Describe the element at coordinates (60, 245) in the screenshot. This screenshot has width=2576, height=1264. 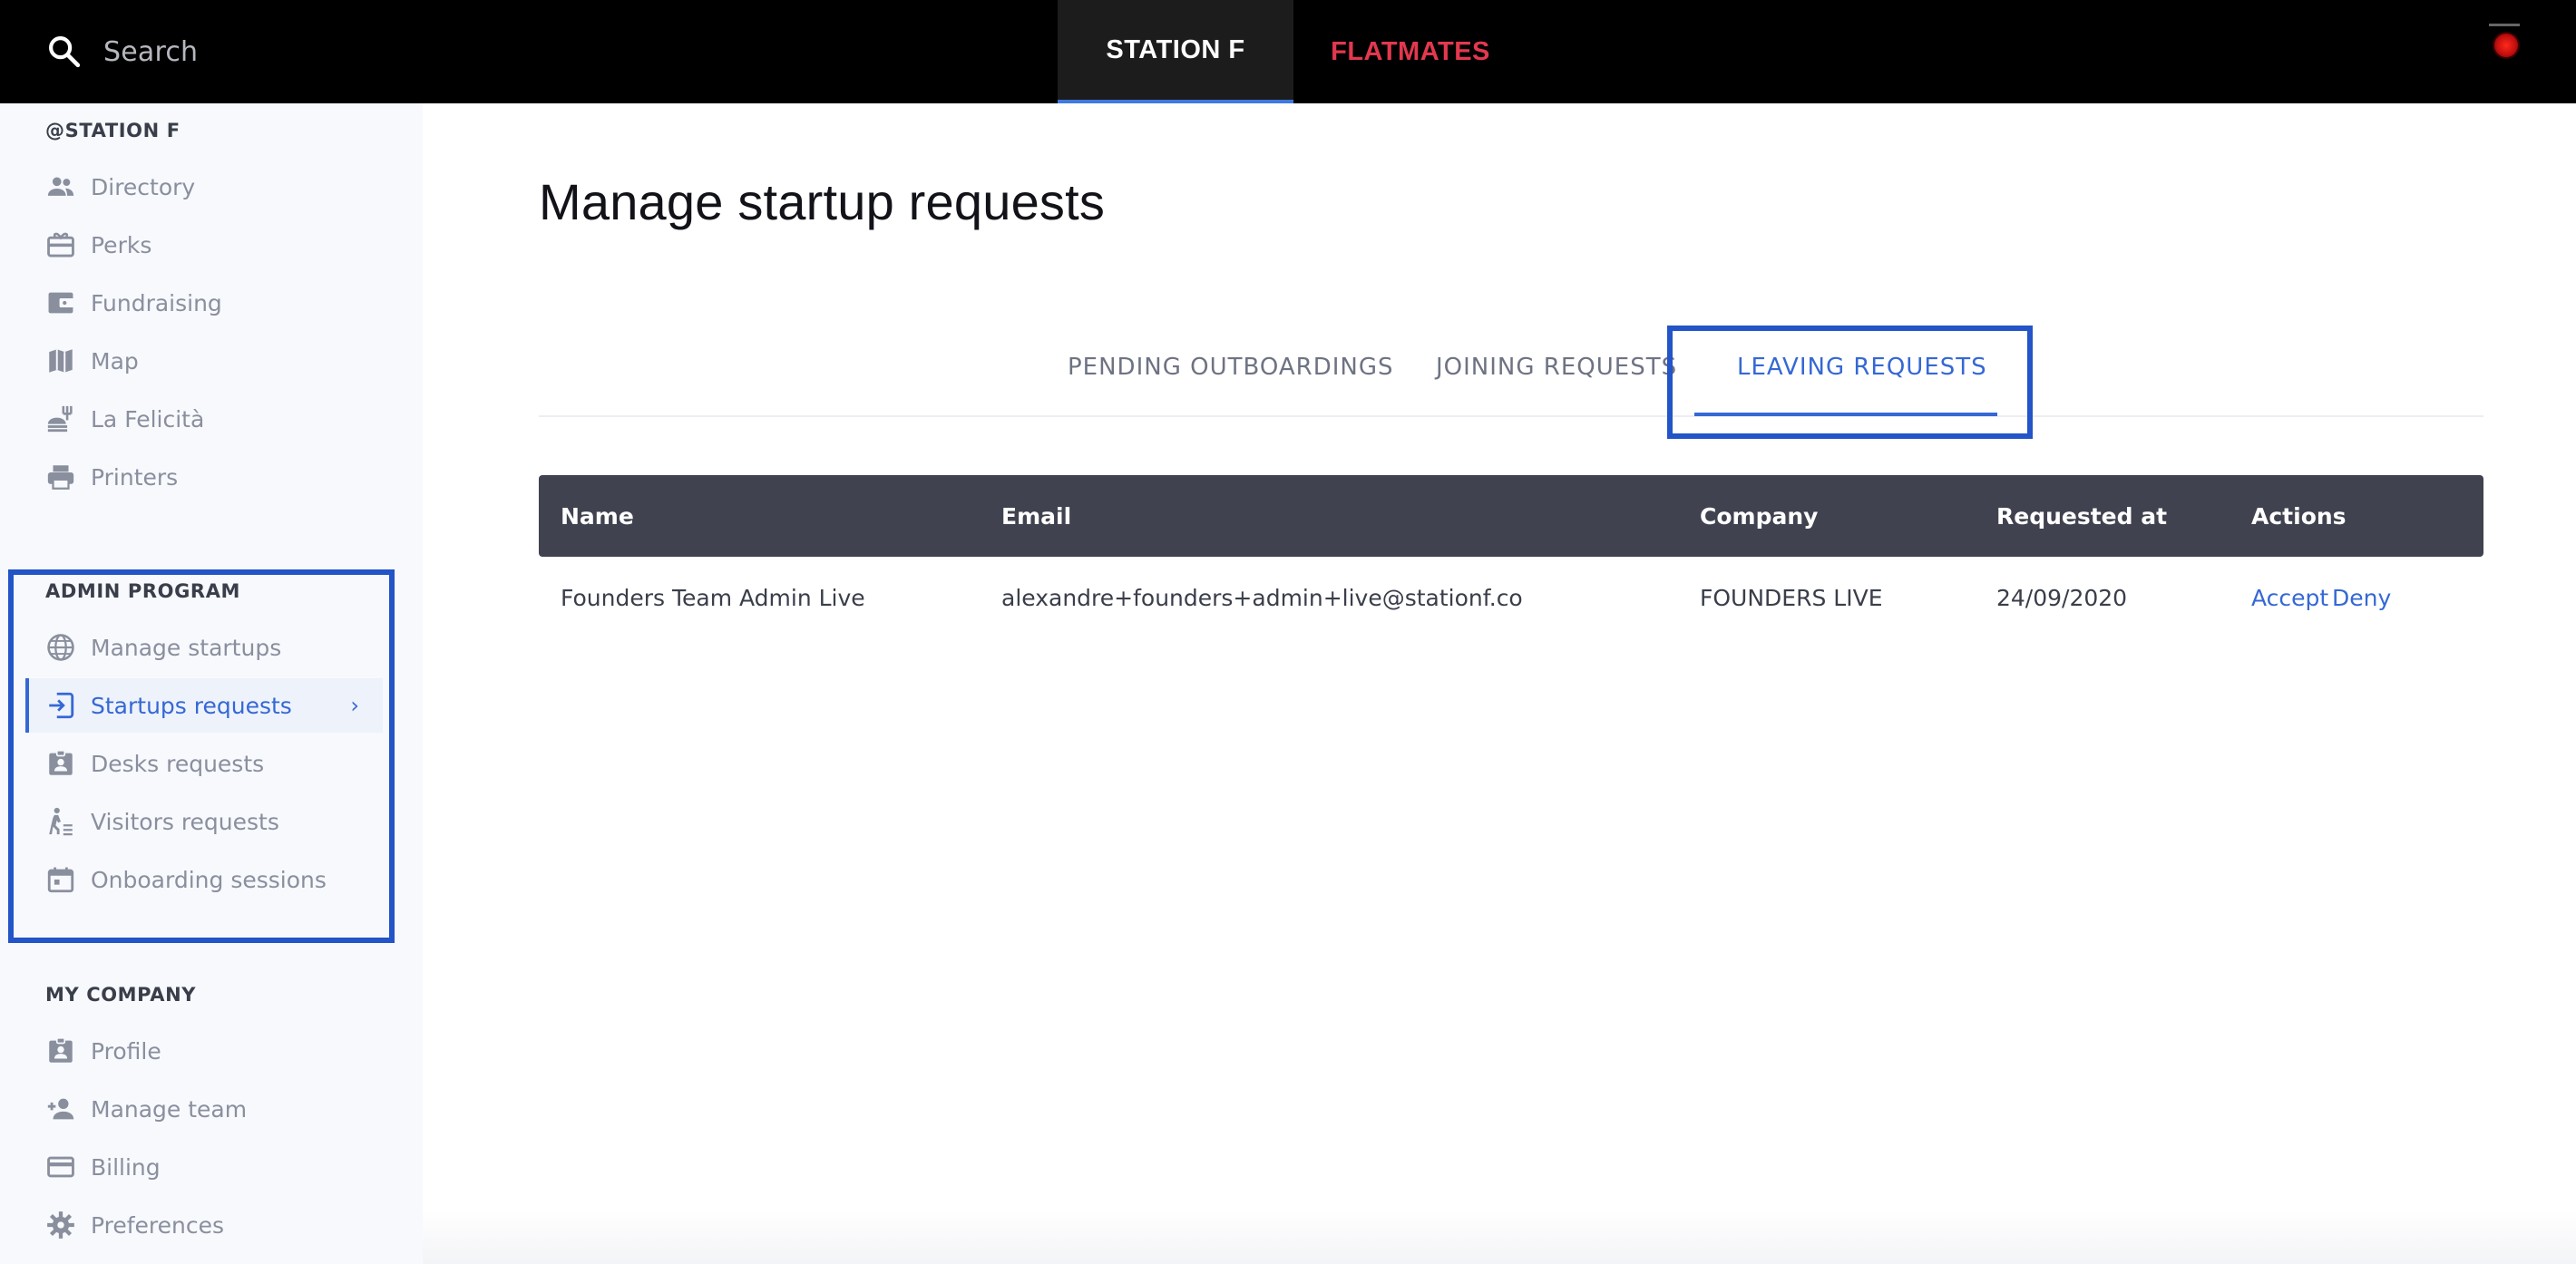
I see `gift-card-icon` at that location.